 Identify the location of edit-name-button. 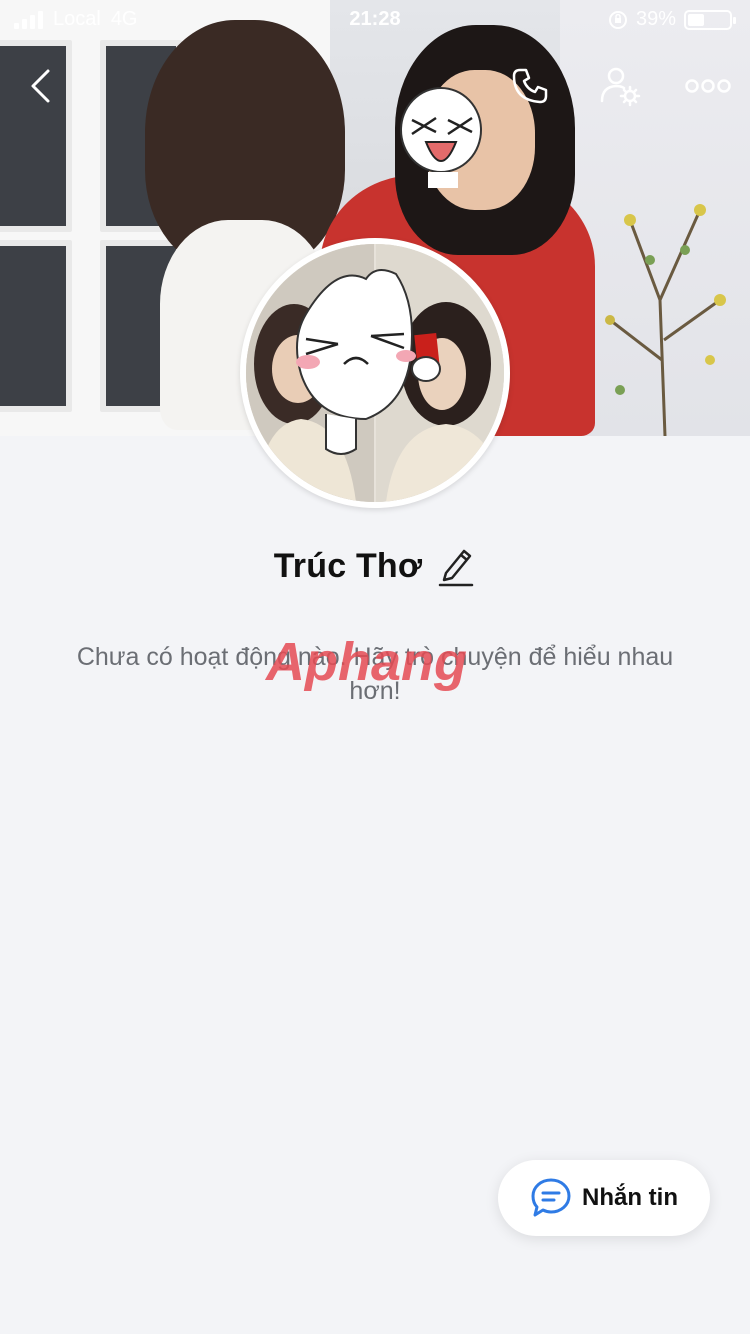
(456, 566).